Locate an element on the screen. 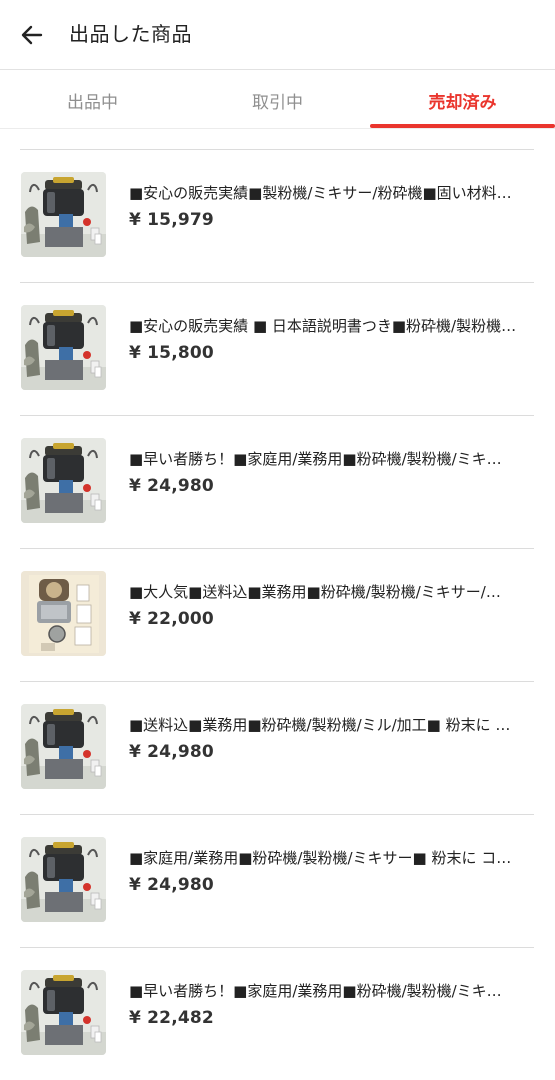  list-item: ■早い者勝ち！■家庭用/業務用■粉砕機/製粉機/ミキ… ¥ 24,980 is located at coordinates (277, 482).